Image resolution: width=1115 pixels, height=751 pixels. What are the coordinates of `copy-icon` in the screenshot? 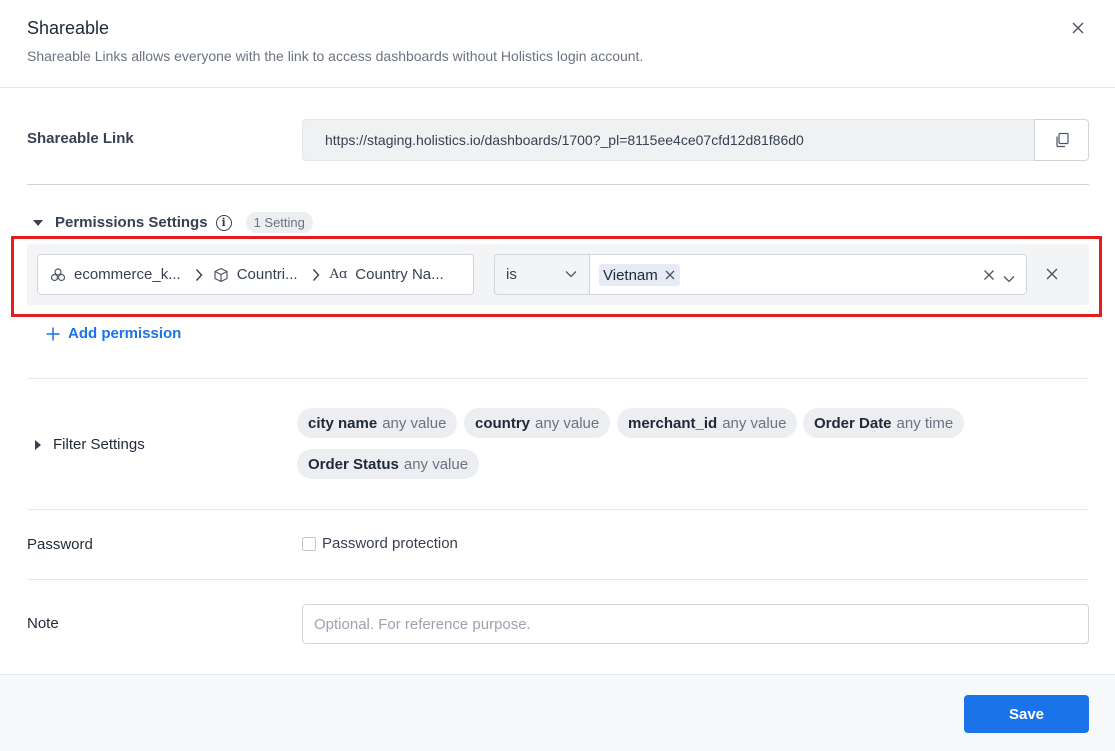 It's located at (1062, 140).